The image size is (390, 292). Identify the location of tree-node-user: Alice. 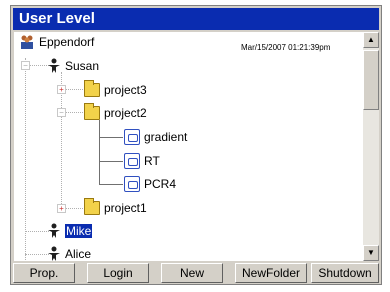
(69, 253).